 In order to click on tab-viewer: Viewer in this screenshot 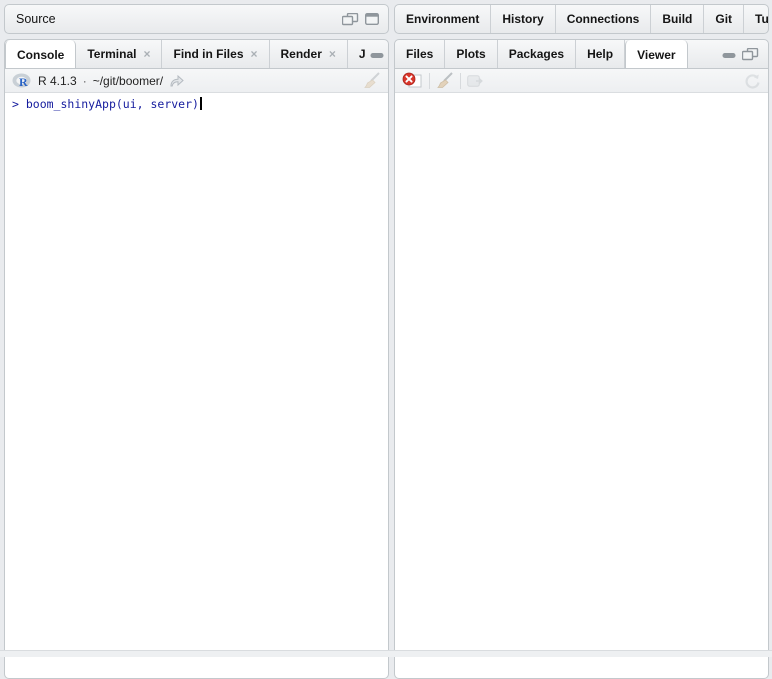, I will do `click(656, 54)`.